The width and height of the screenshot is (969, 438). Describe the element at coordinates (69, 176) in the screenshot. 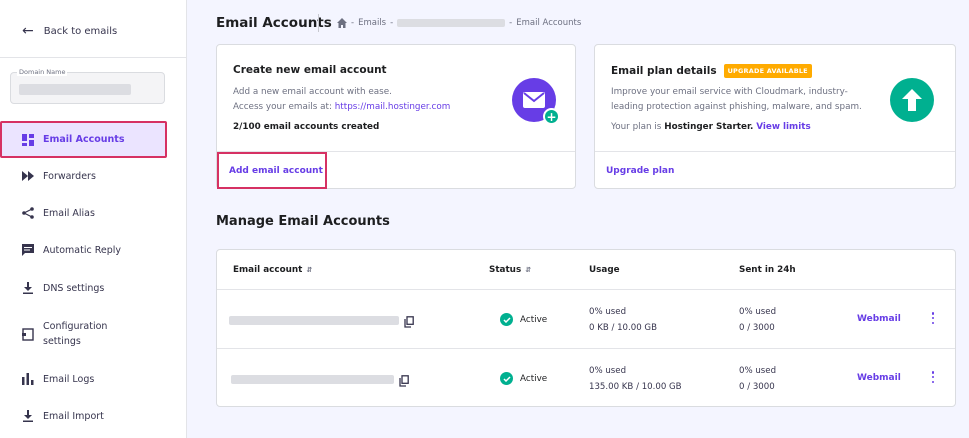

I see `sidebar-item-label: Forwarders` at that location.